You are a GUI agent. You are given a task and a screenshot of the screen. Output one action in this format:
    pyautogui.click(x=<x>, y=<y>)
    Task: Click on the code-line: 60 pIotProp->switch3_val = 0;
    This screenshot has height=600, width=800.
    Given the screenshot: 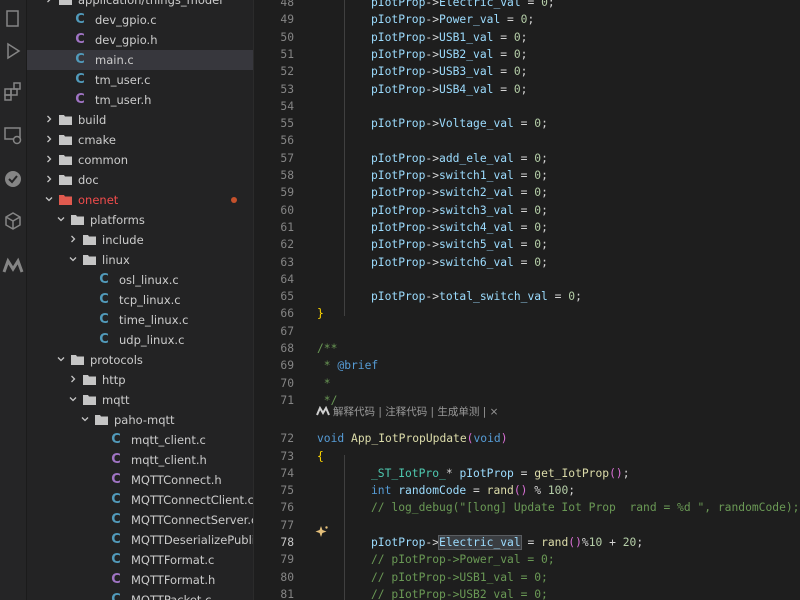 What is the action you would take?
    pyautogui.click(x=527, y=210)
    